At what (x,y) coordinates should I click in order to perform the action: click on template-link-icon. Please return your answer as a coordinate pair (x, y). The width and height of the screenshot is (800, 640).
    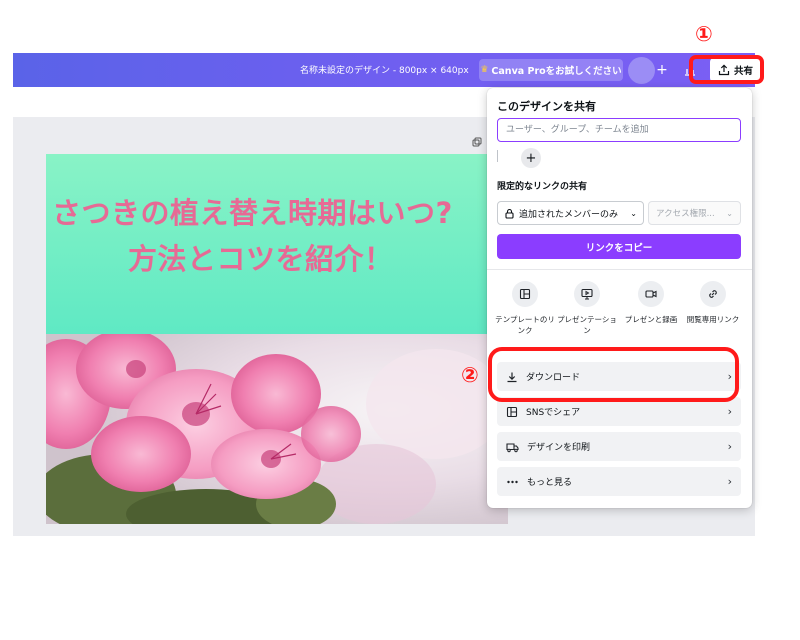
    Looking at the image, I should click on (525, 294).